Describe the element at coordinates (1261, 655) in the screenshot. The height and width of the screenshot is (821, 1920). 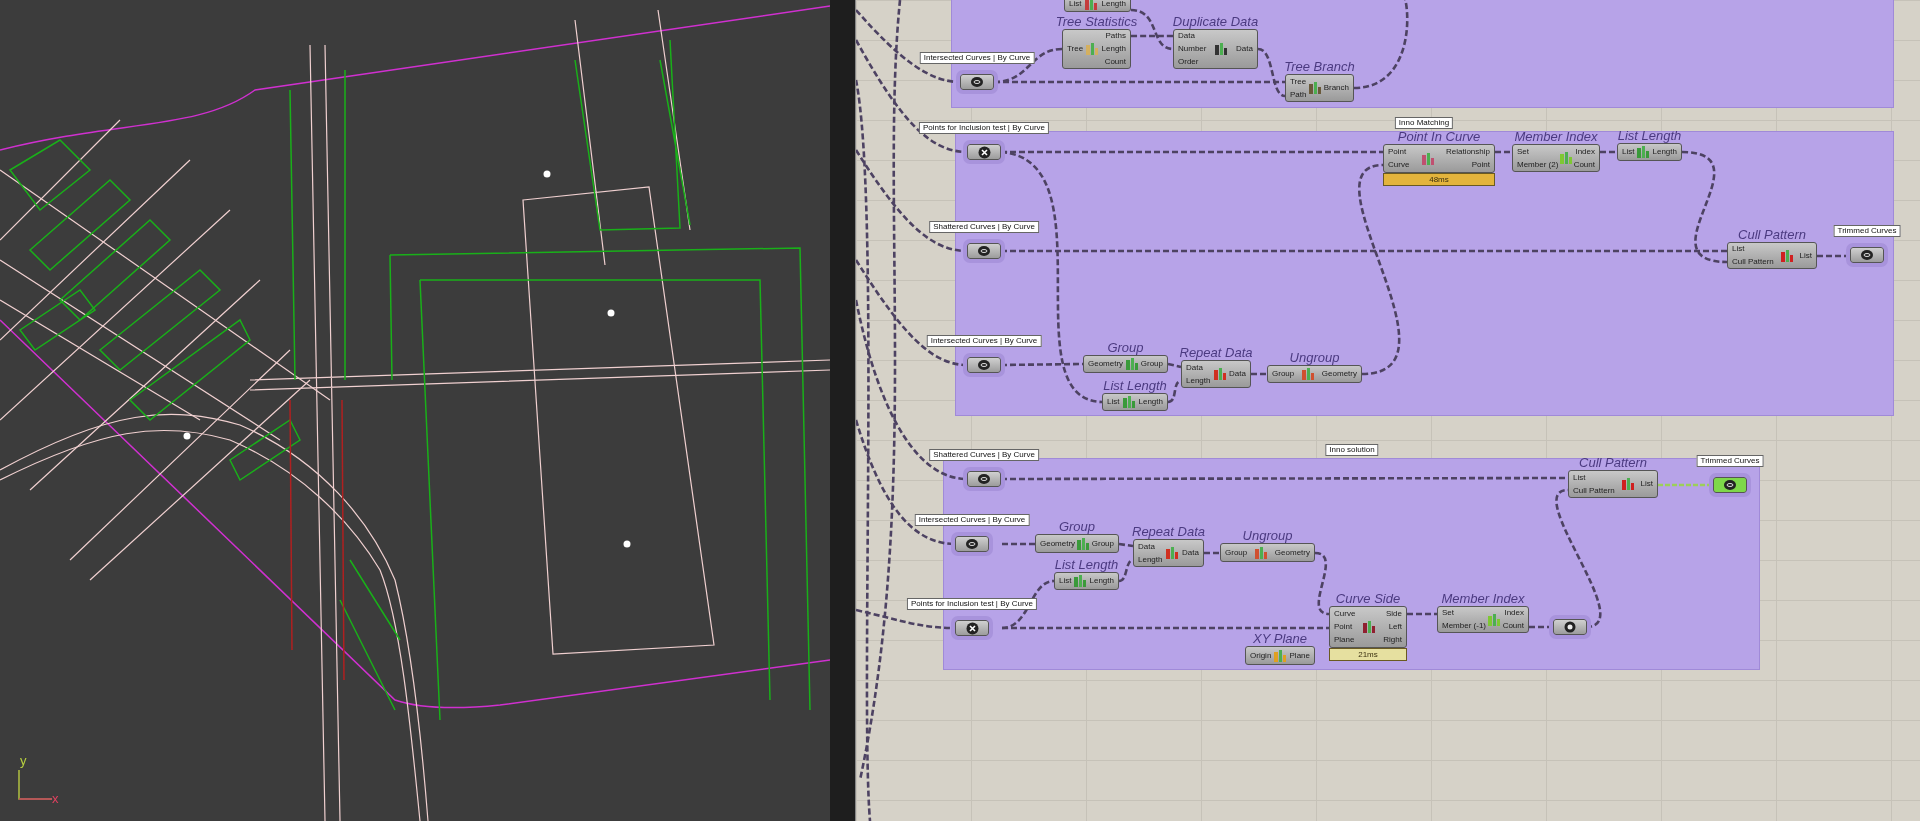
I see `port-label: Origin` at that location.